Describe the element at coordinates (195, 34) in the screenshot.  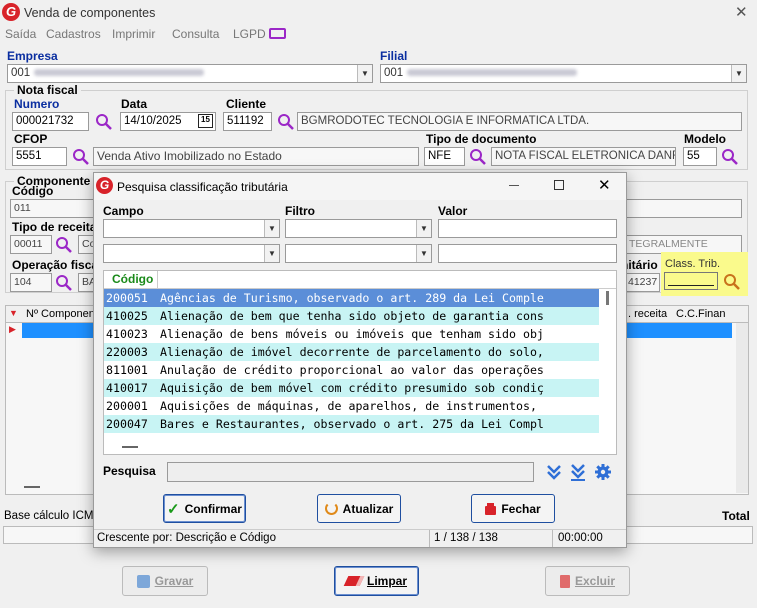
I see `menu-consulta: Consulta` at that location.